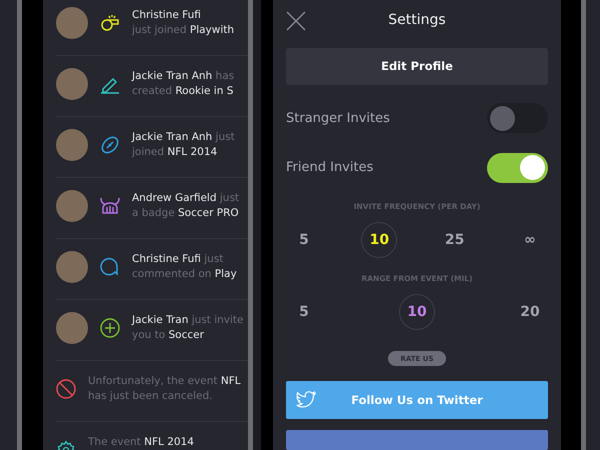 This screenshot has height=450, width=600. What do you see at coordinates (141, 442) in the screenshot?
I see `activity-text: The event NFL 2014` at bounding box center [141, 442].